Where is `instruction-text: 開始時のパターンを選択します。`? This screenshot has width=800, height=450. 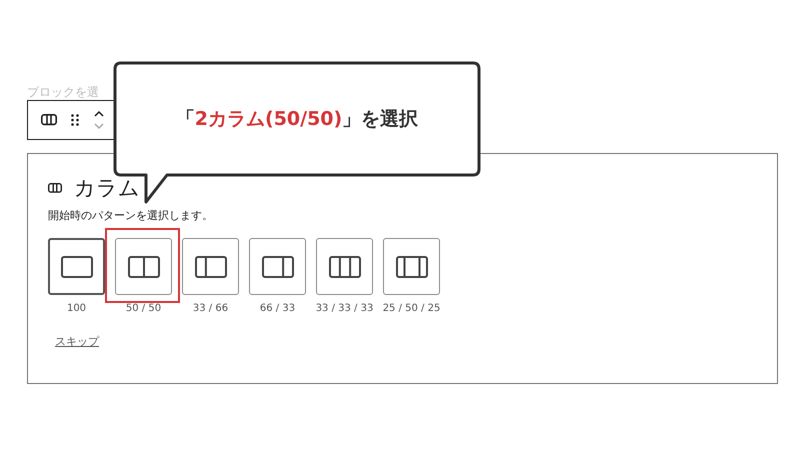 instruction-text: 開始時のパターンを選択します。 is located at coordinates (131, 215).